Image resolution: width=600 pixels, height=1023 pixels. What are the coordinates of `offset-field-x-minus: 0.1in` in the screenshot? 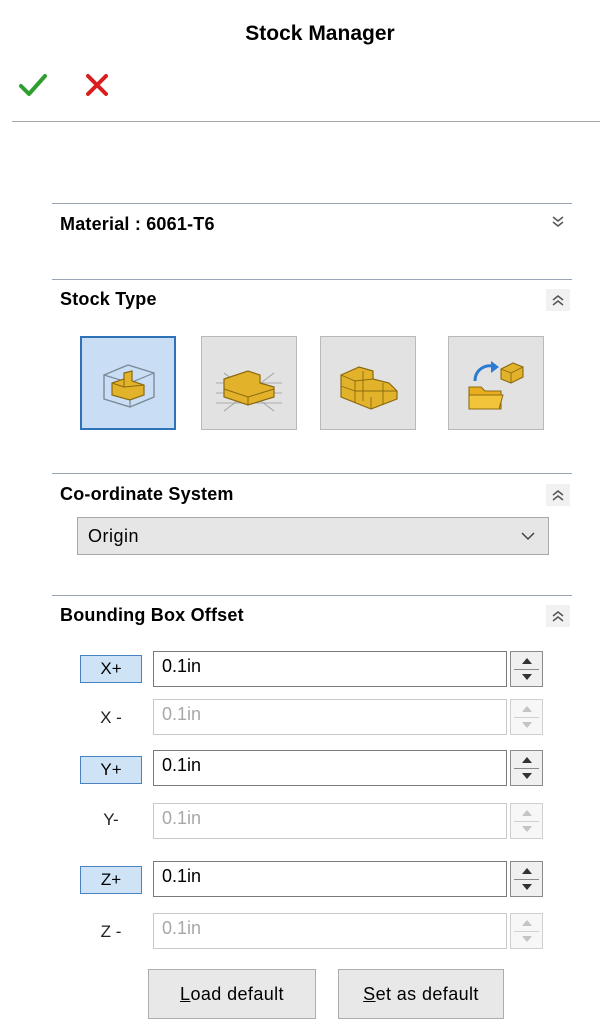 It's located at (330, 717).